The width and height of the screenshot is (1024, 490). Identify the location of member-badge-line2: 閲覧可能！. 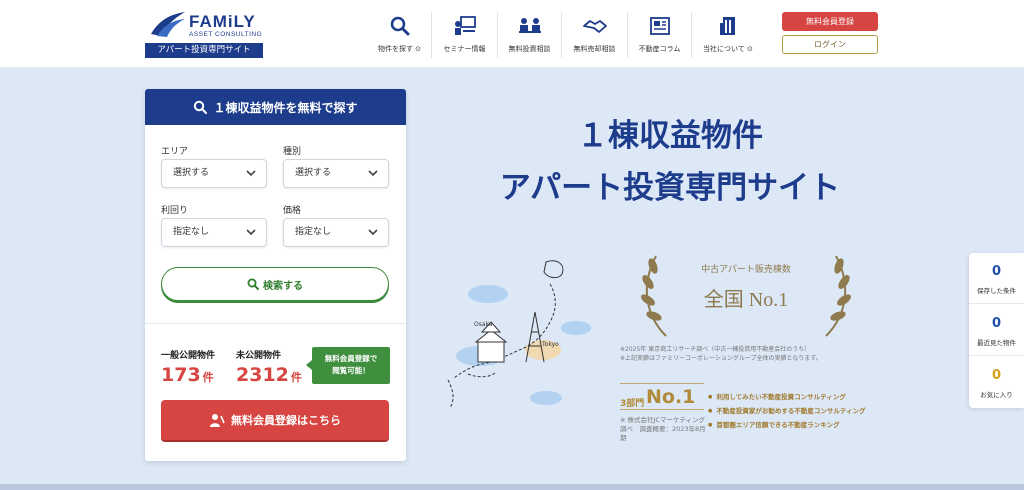
(351, 370).